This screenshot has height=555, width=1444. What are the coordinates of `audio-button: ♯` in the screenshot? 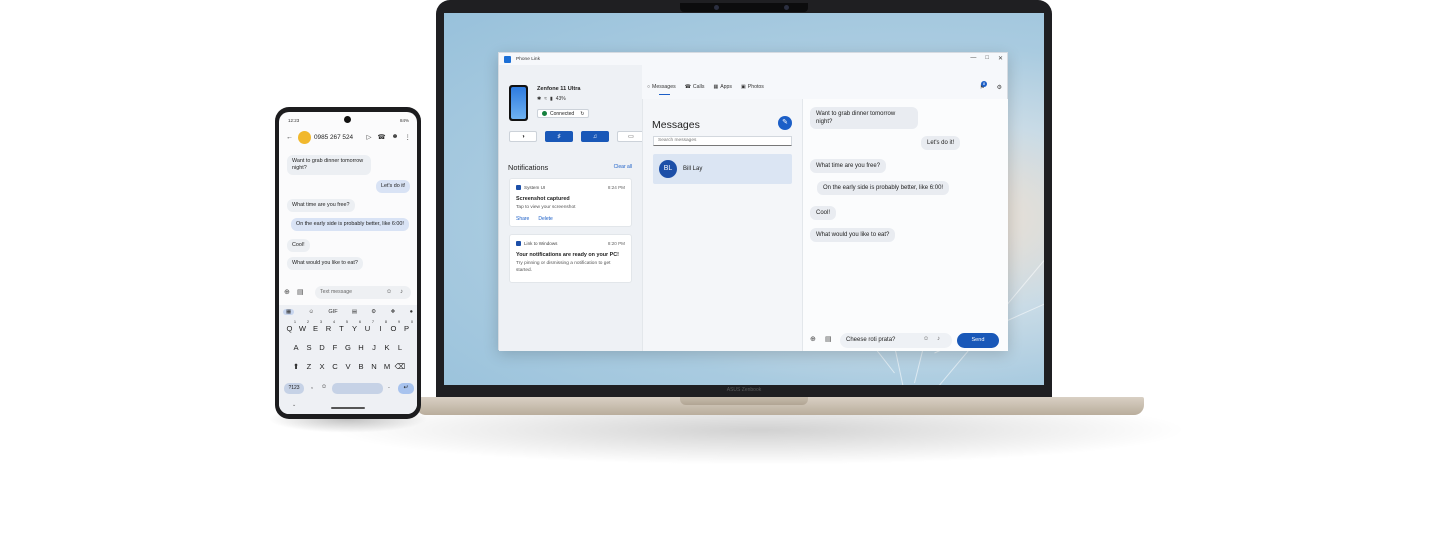 It's located at (559, 136).